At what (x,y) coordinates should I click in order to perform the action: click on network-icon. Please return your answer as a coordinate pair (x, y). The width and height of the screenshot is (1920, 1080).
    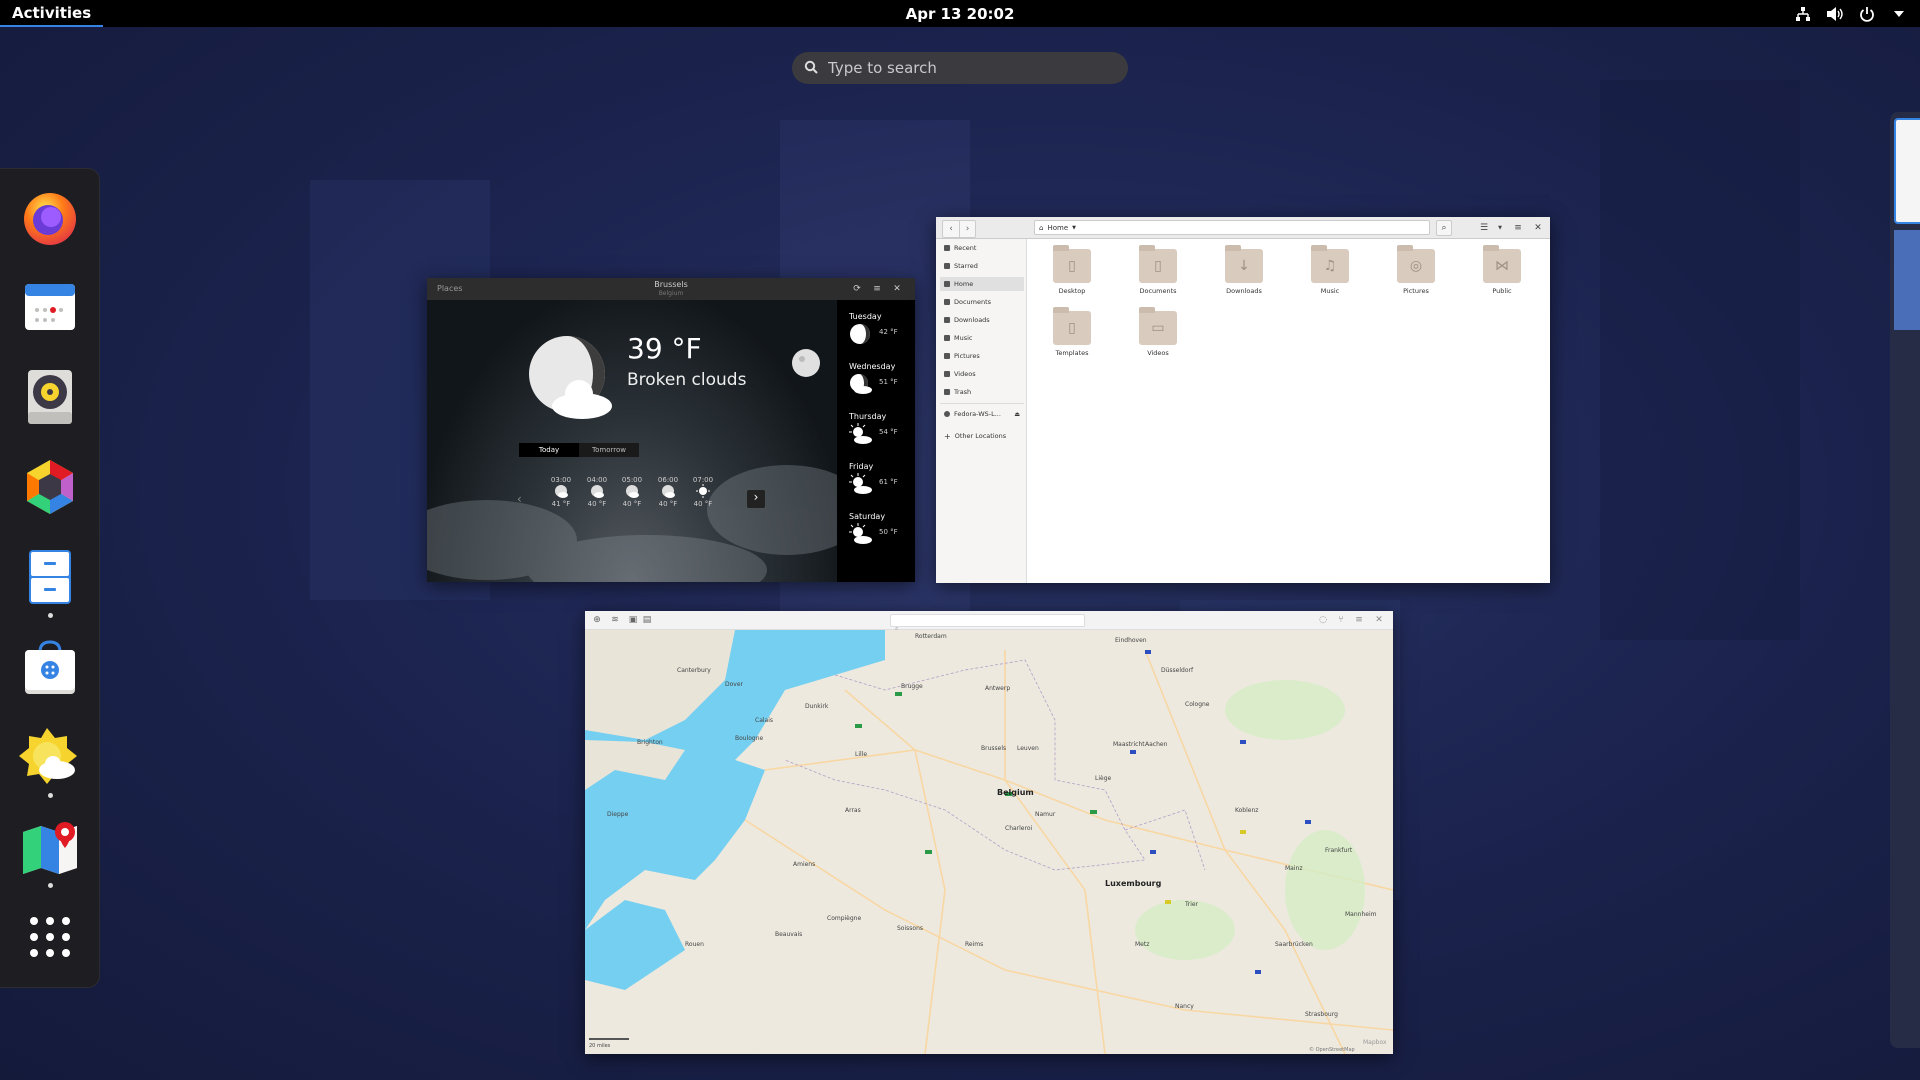
    Looking at the image, I should click on (1803, 14).